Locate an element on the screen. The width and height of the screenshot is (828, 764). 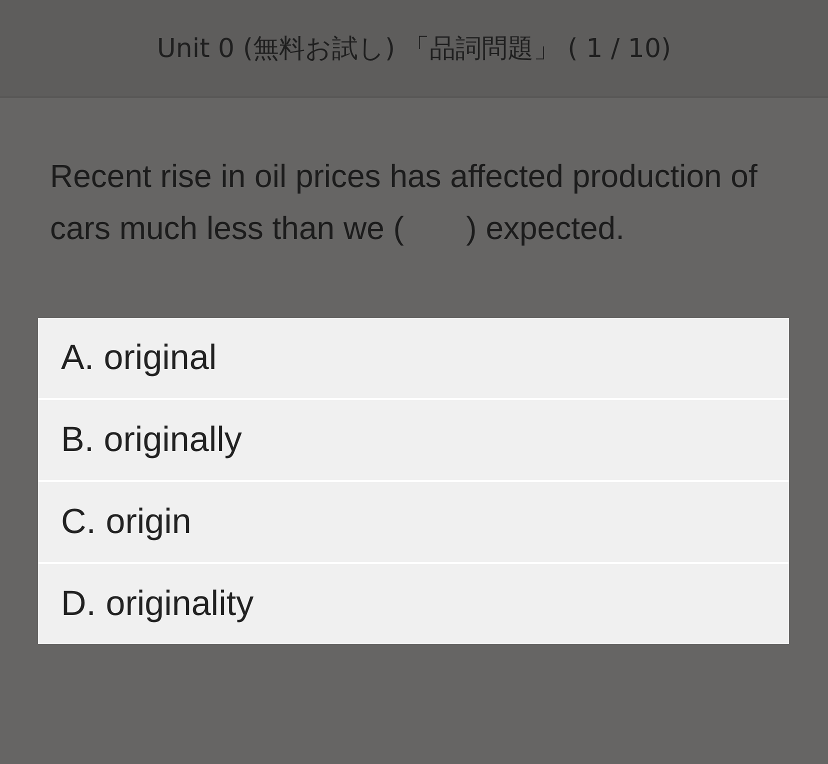
answer-option: C. origin is located at coordinates (413, 522).